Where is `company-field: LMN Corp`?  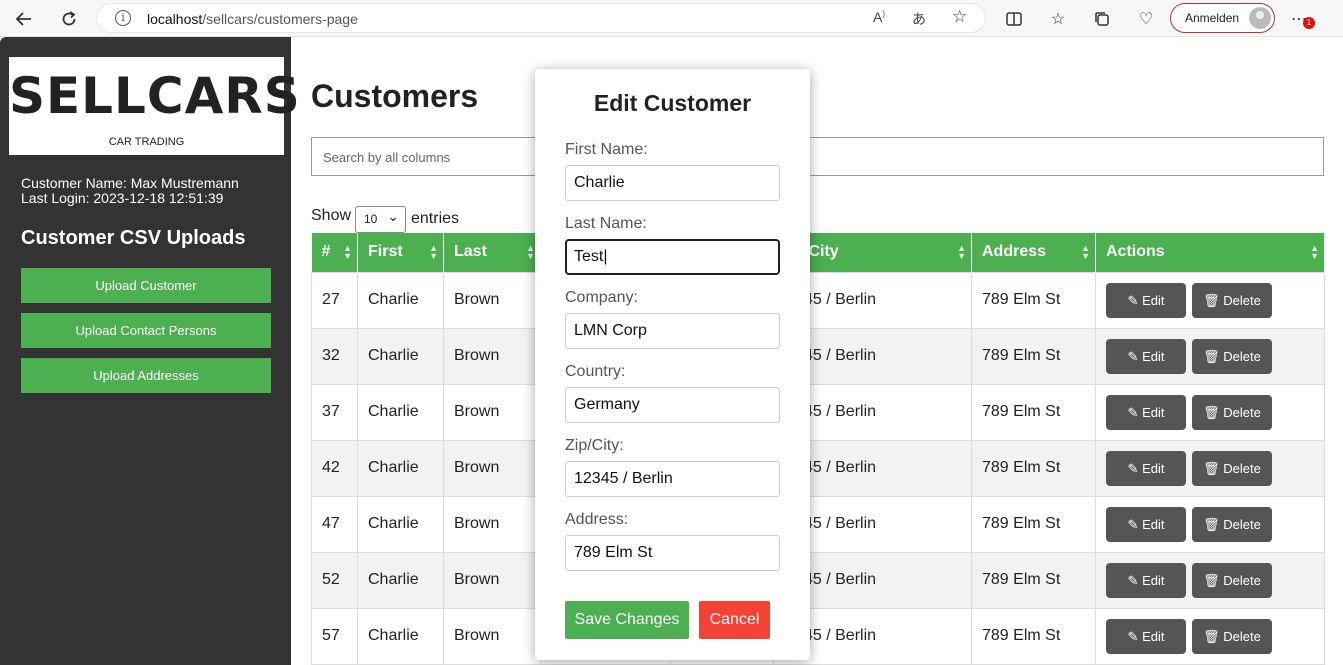 company-field: LMN Corp is located at coordinates (672, 331).